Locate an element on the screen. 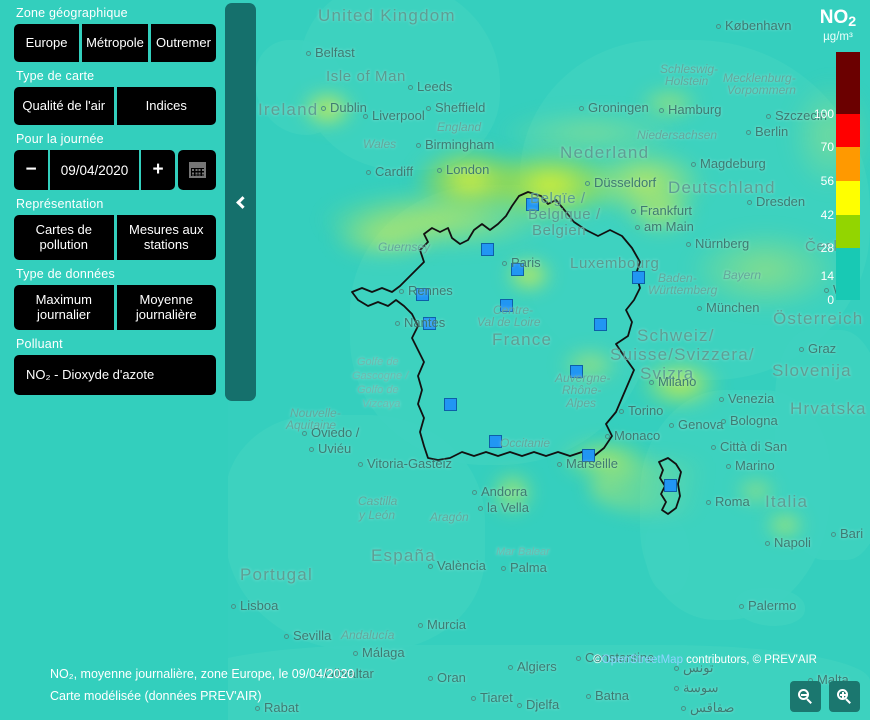 The height and width of the screenshot is (720, 870). zoom-in-icon is located at coordinates (844, 696).